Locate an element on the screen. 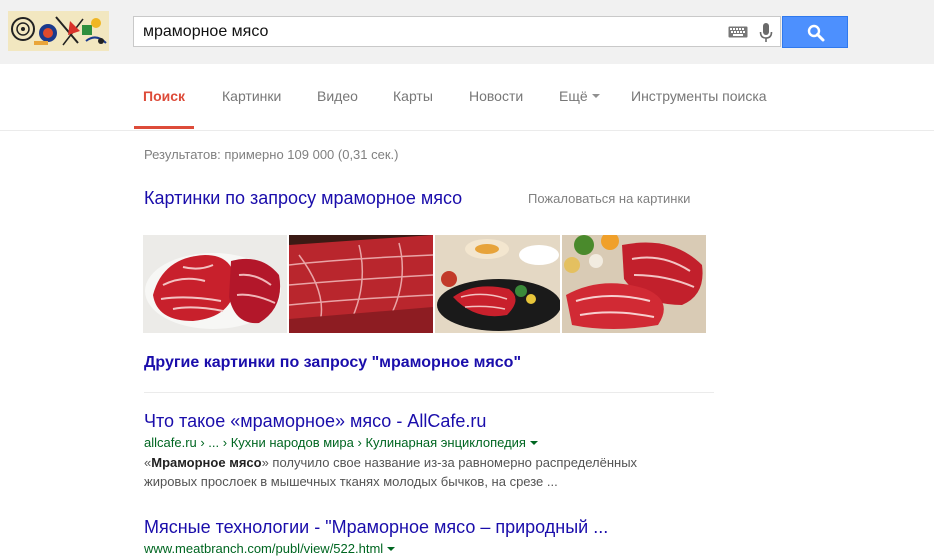 Image resolution: width=934 pixels, height=556 pixels. image-results-heading: Картинки по запросу мраморное мясо is located at coordinates (303, 198).